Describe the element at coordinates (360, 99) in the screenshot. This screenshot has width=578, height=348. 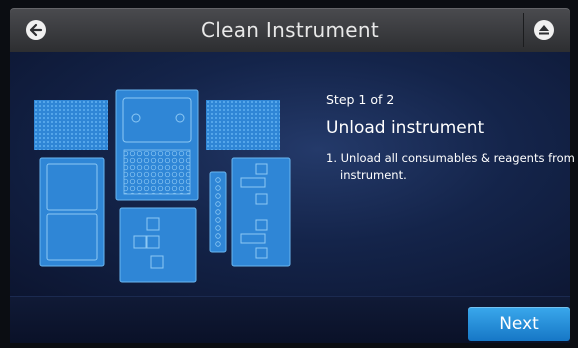
I see `step-indicator: Step 1 of 2` at that location.